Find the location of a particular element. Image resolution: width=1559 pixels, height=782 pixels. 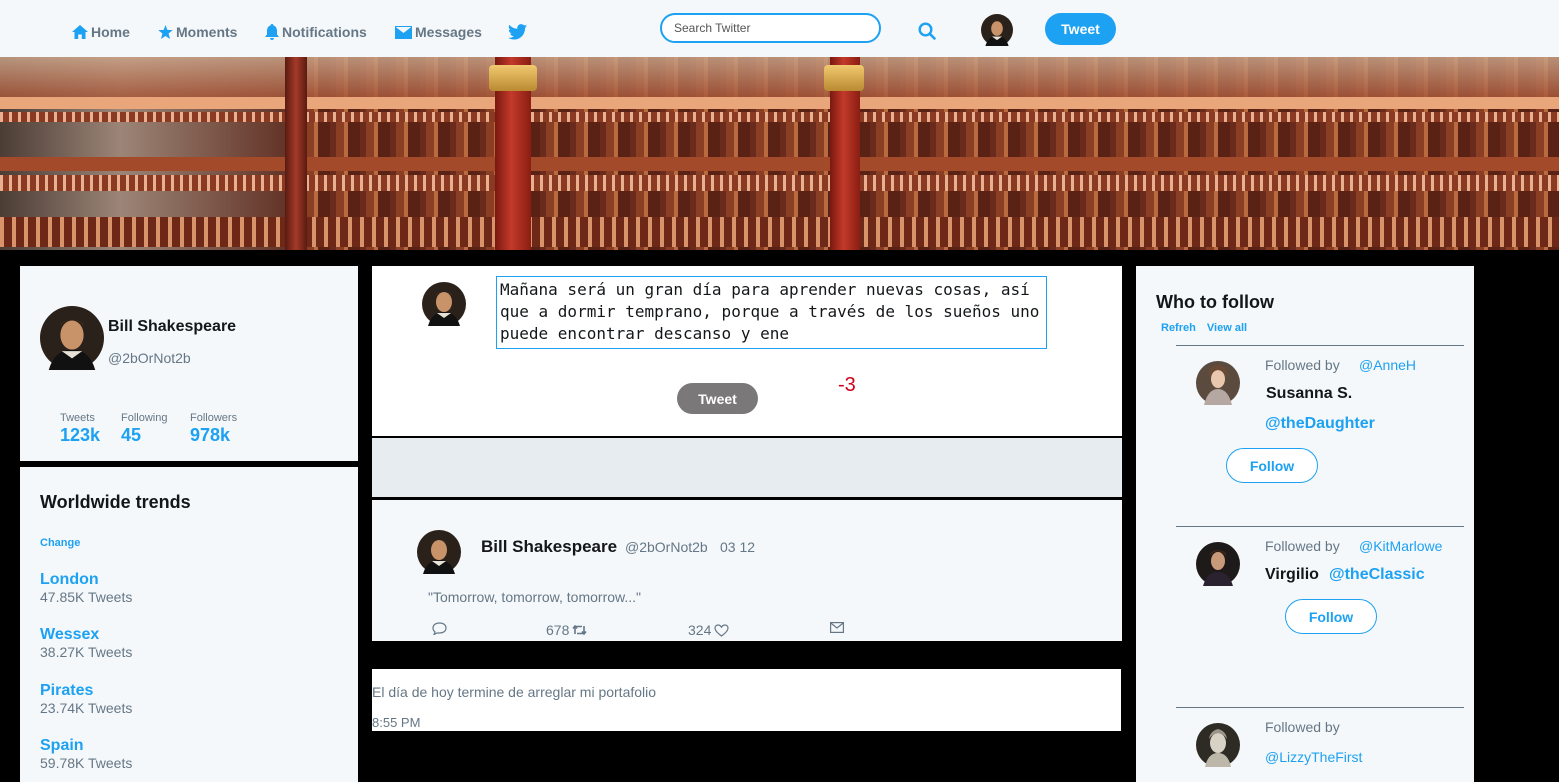

stat-followers: Followers 978k is located at coordinates (213, 429).